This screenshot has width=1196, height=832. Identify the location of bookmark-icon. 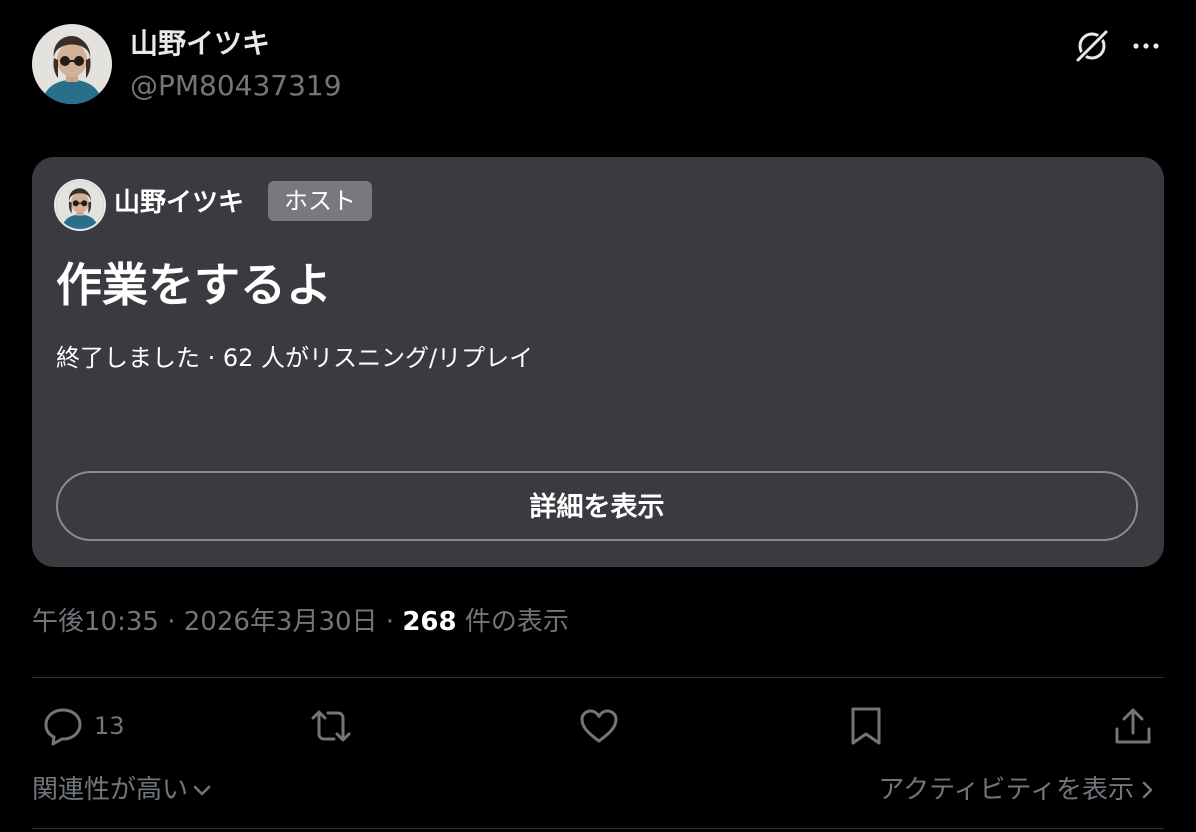
(866, 726).